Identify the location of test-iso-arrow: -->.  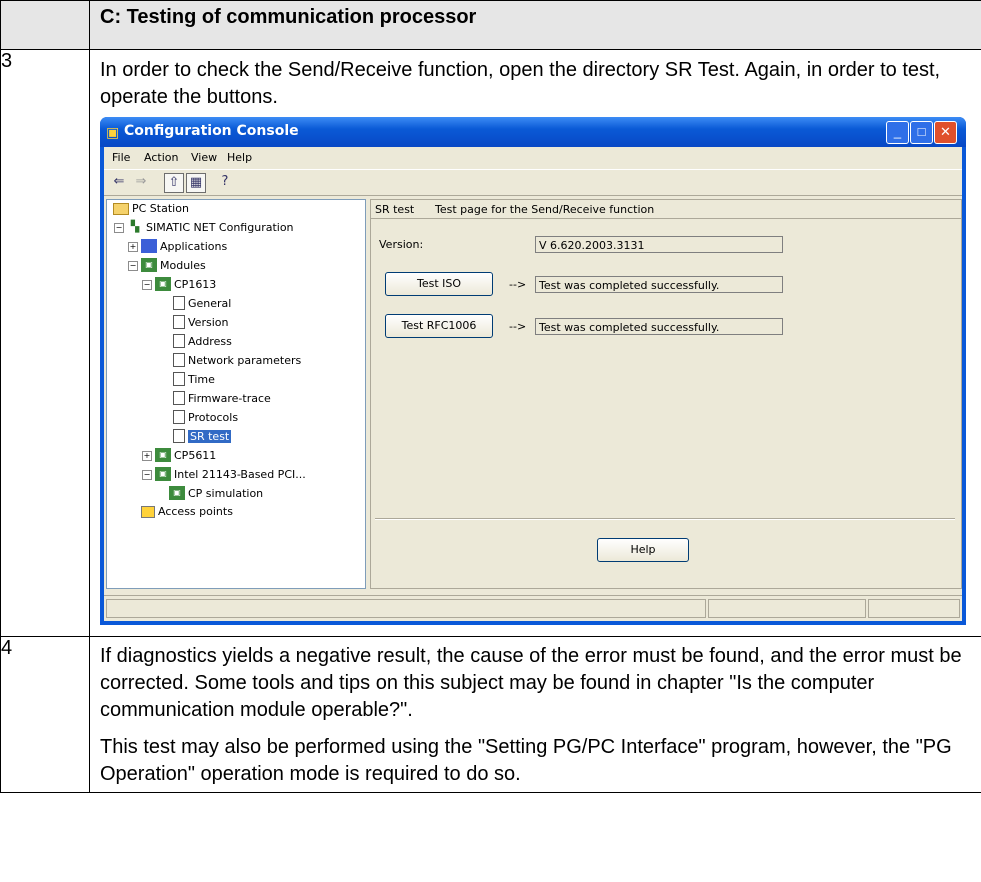
(518, 284).